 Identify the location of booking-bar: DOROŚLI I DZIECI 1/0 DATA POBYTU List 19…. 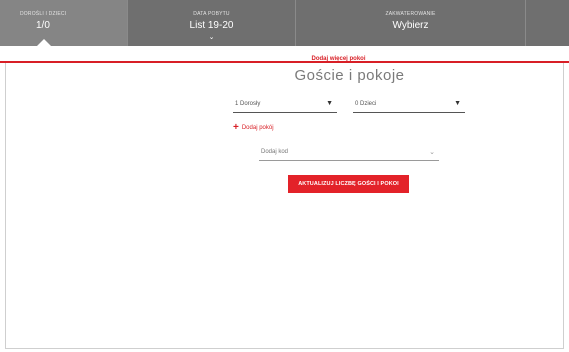
(284, 23).